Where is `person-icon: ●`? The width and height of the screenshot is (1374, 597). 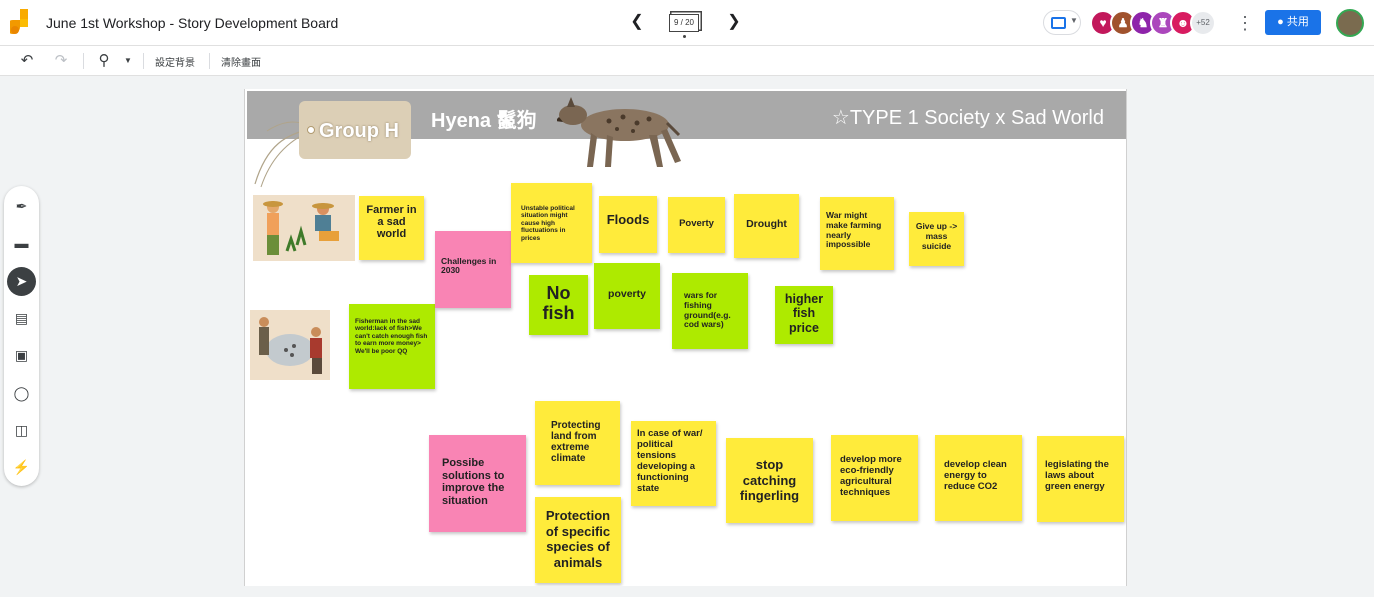
person-icon: ● is located at coordinates (1280, 22).